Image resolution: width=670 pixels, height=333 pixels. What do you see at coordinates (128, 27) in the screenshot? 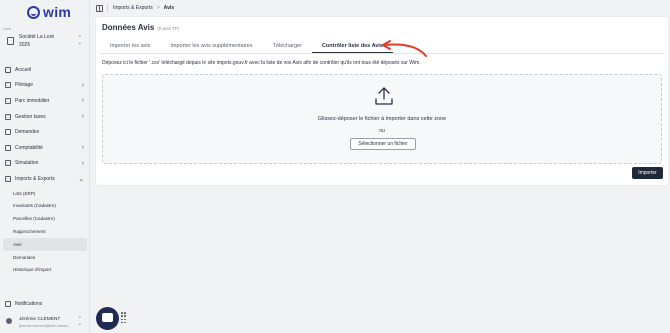
I see `page-title-text: Données Avis` at bounding box center [128, 27].